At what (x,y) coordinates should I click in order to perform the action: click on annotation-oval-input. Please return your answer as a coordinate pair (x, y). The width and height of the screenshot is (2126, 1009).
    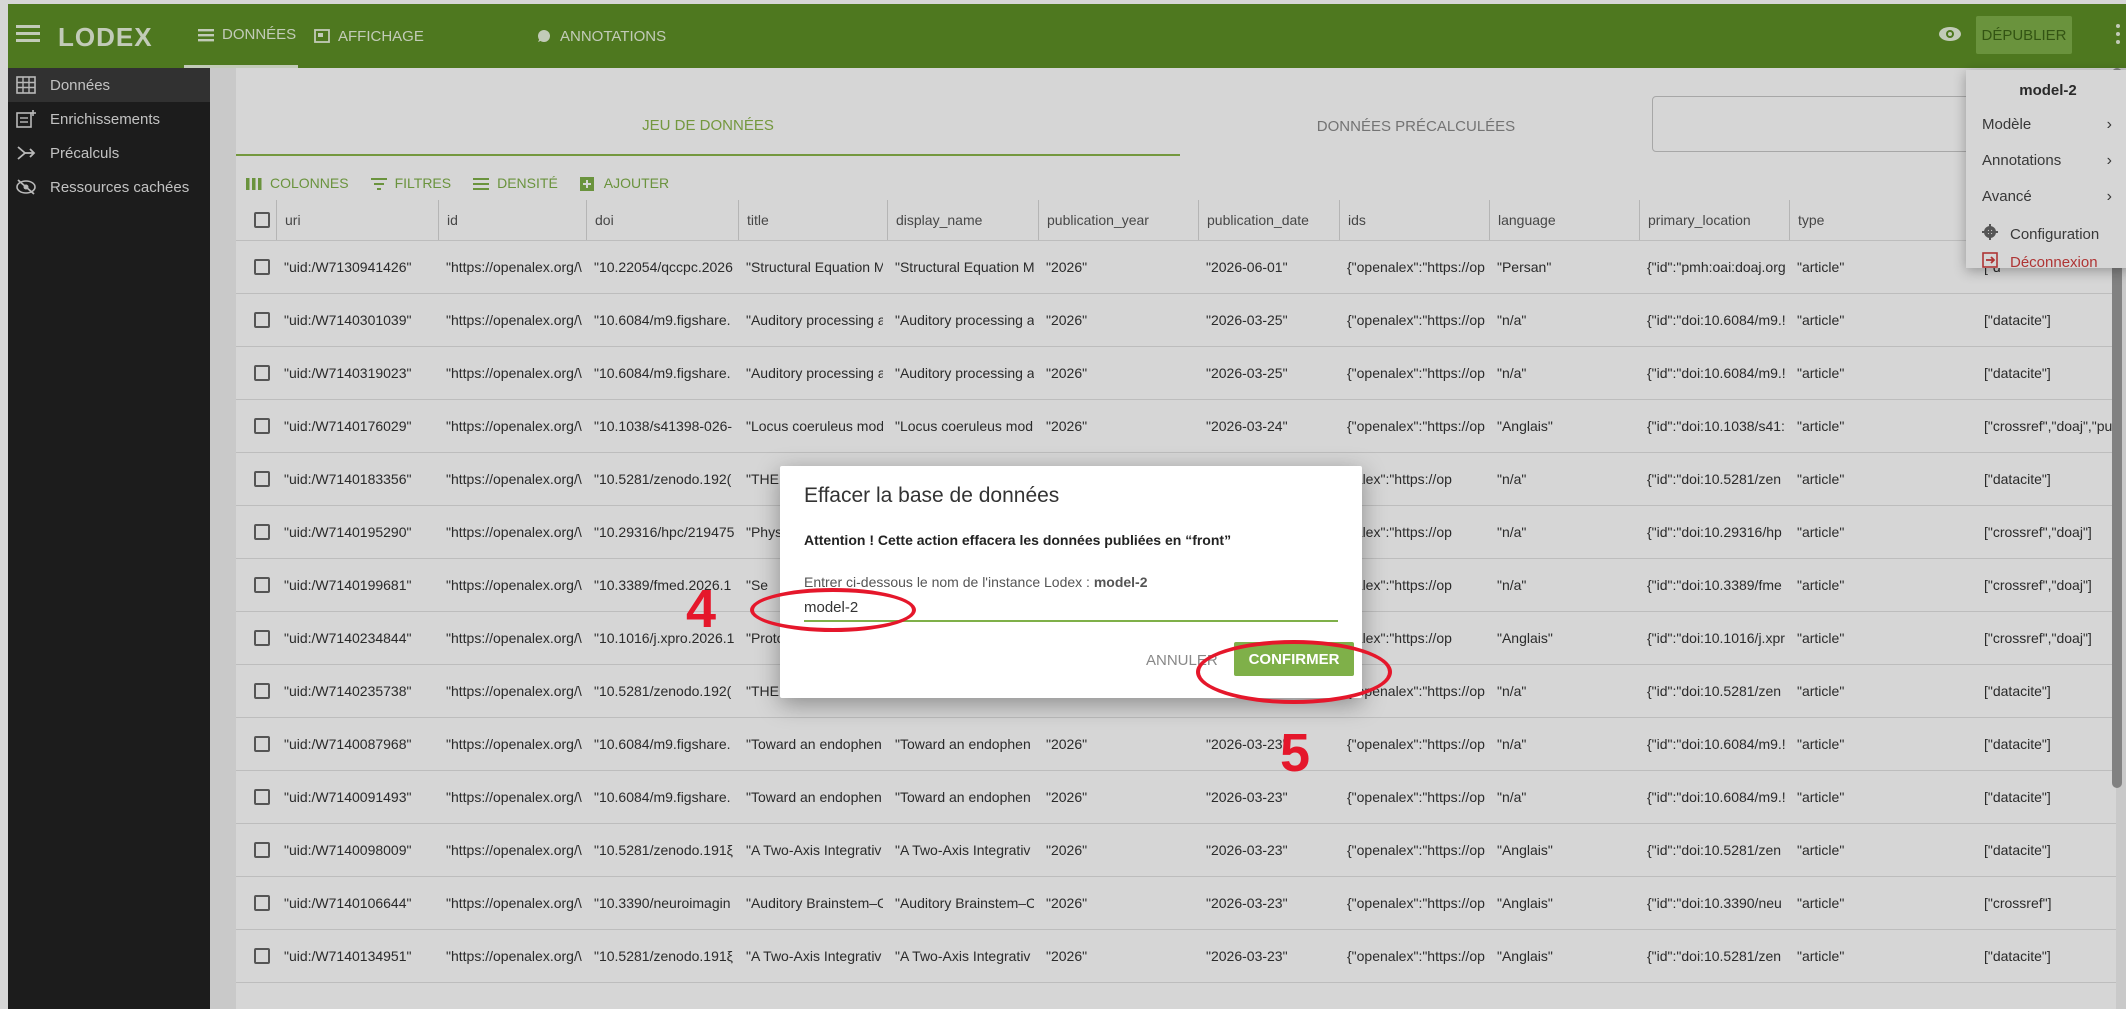
    Looking at the image, I should click on (833, 610).